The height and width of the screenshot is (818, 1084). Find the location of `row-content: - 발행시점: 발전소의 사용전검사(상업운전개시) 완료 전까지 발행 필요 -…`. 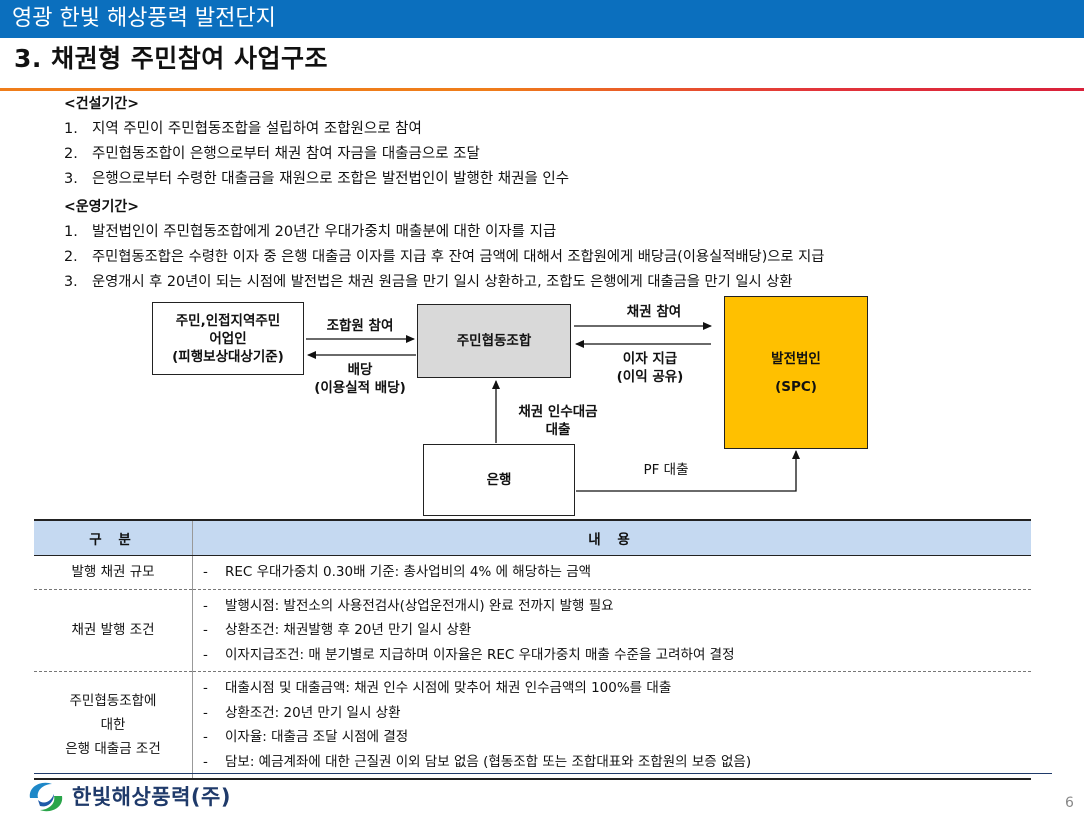

row-content: - 발행시점: 발전소의 사용전검사(상업운전개시) 완료 전까지 발행 필요 -… is located at coordinates (611, 630).